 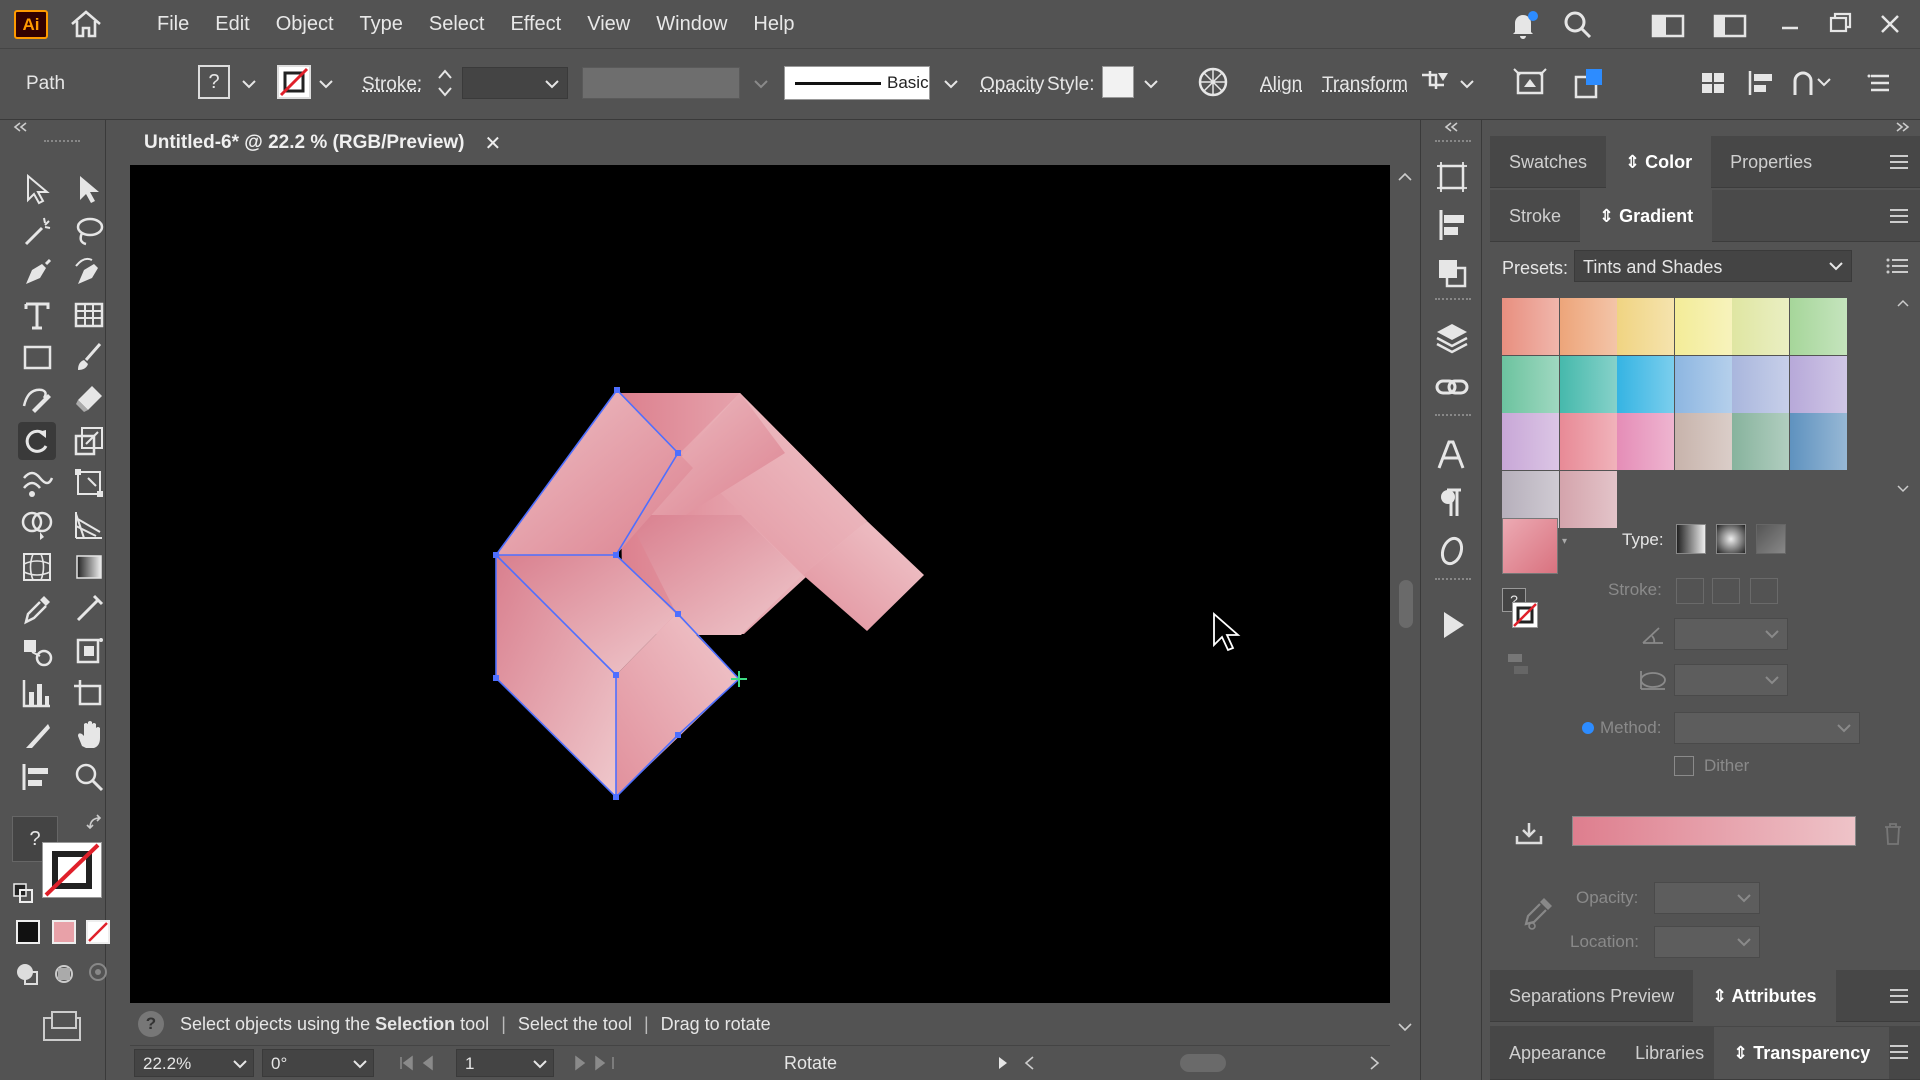 What do you see at coordinates (1151, 84) in the screenshot?
I see `style-dropdown-icon` at bounding box center [1151, 84].